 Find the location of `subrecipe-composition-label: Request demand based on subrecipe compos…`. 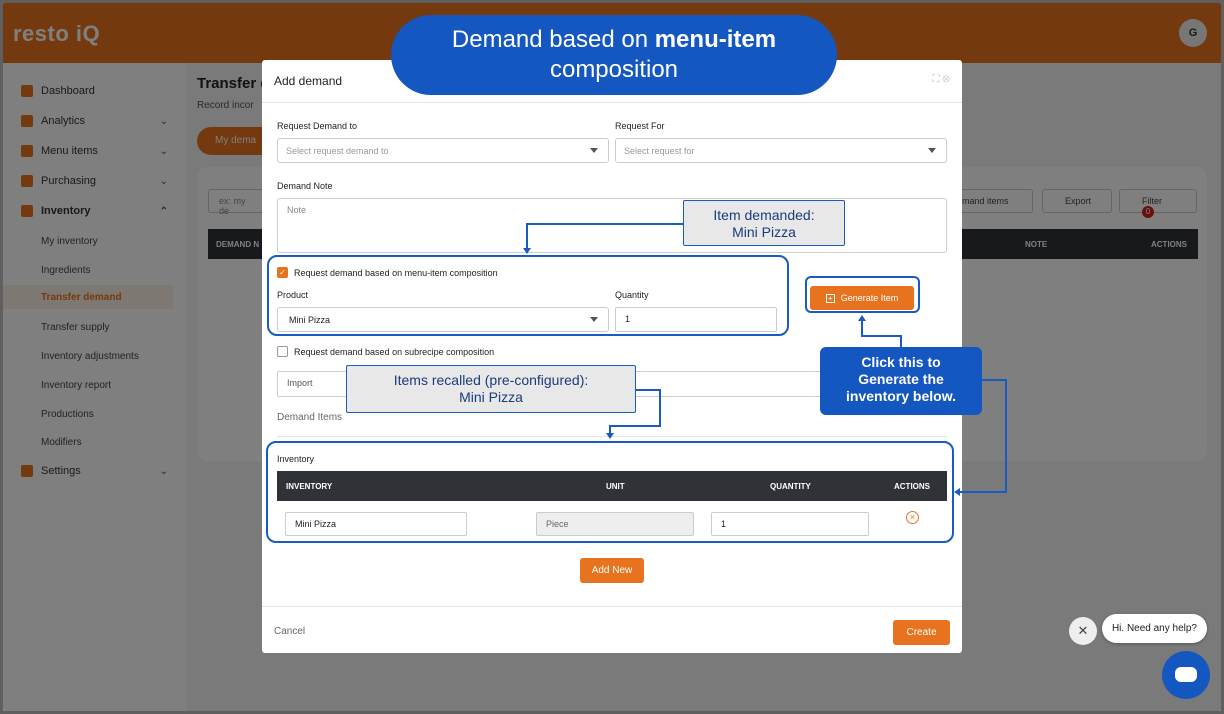

subrecipe-composition-label: Request demand based on subrecipe compos… is located at coordinates (394, 352).